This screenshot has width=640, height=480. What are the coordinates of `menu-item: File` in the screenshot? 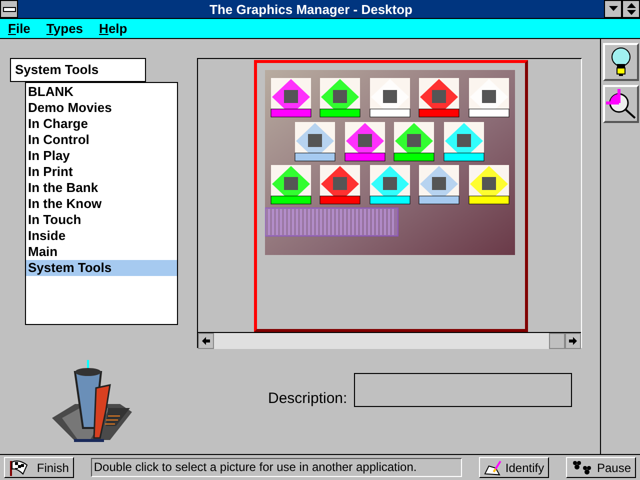 It's located at (19, 28).